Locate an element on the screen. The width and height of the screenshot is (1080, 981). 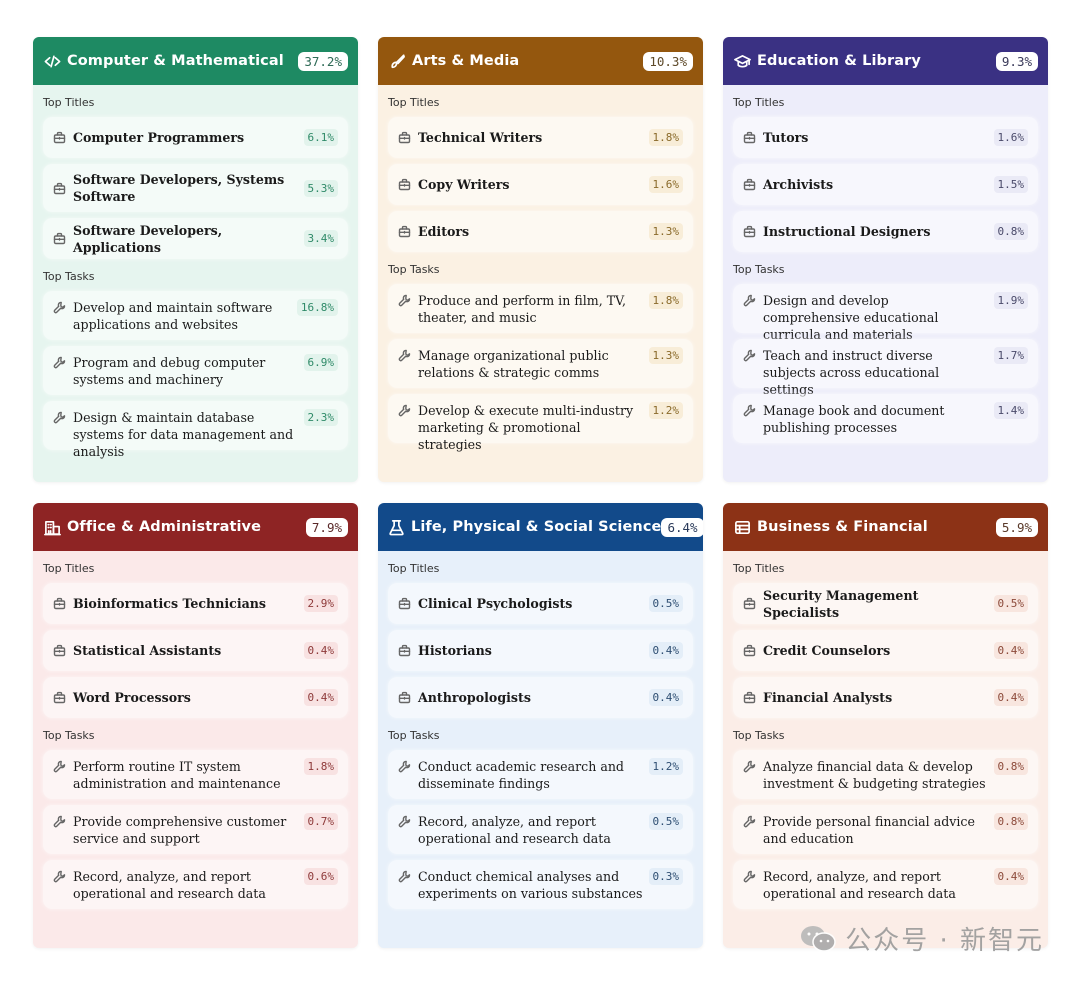
title-item: Computer Programmers 6.1% is located at coordinates (195, 137).